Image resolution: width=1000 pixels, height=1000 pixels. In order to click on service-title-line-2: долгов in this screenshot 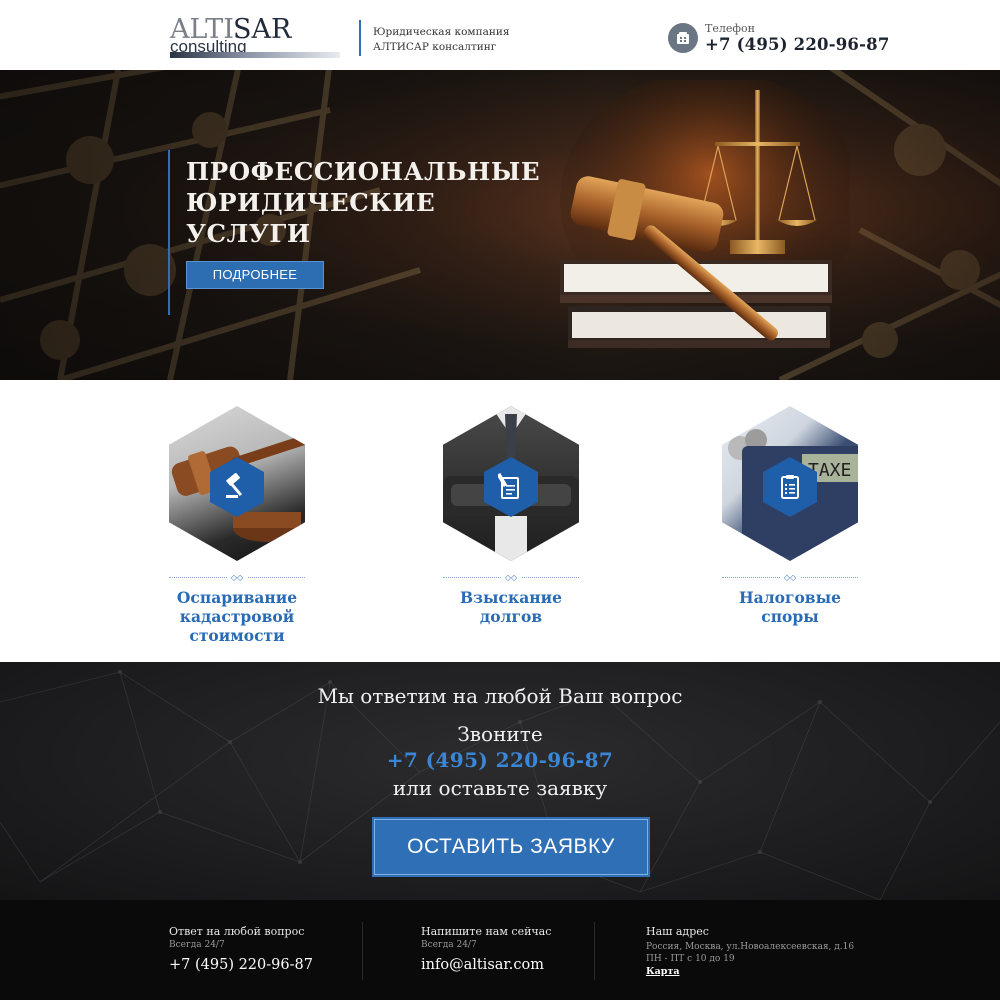, I will do `click(511, 616)`.